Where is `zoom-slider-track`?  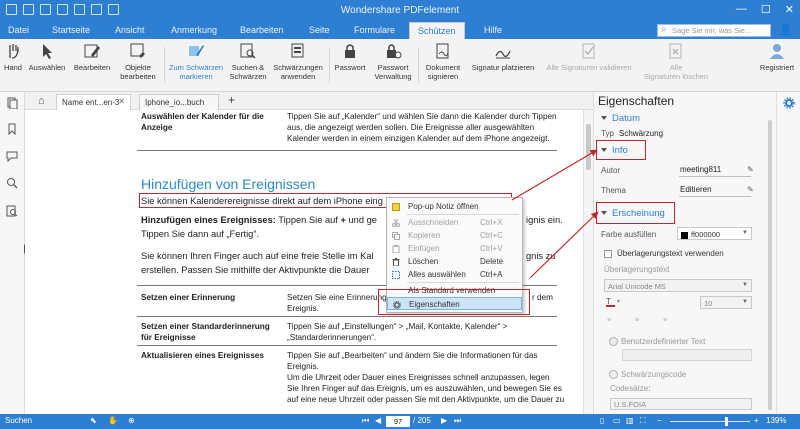
zoom-slider-track is located at coordinates (710, 421).